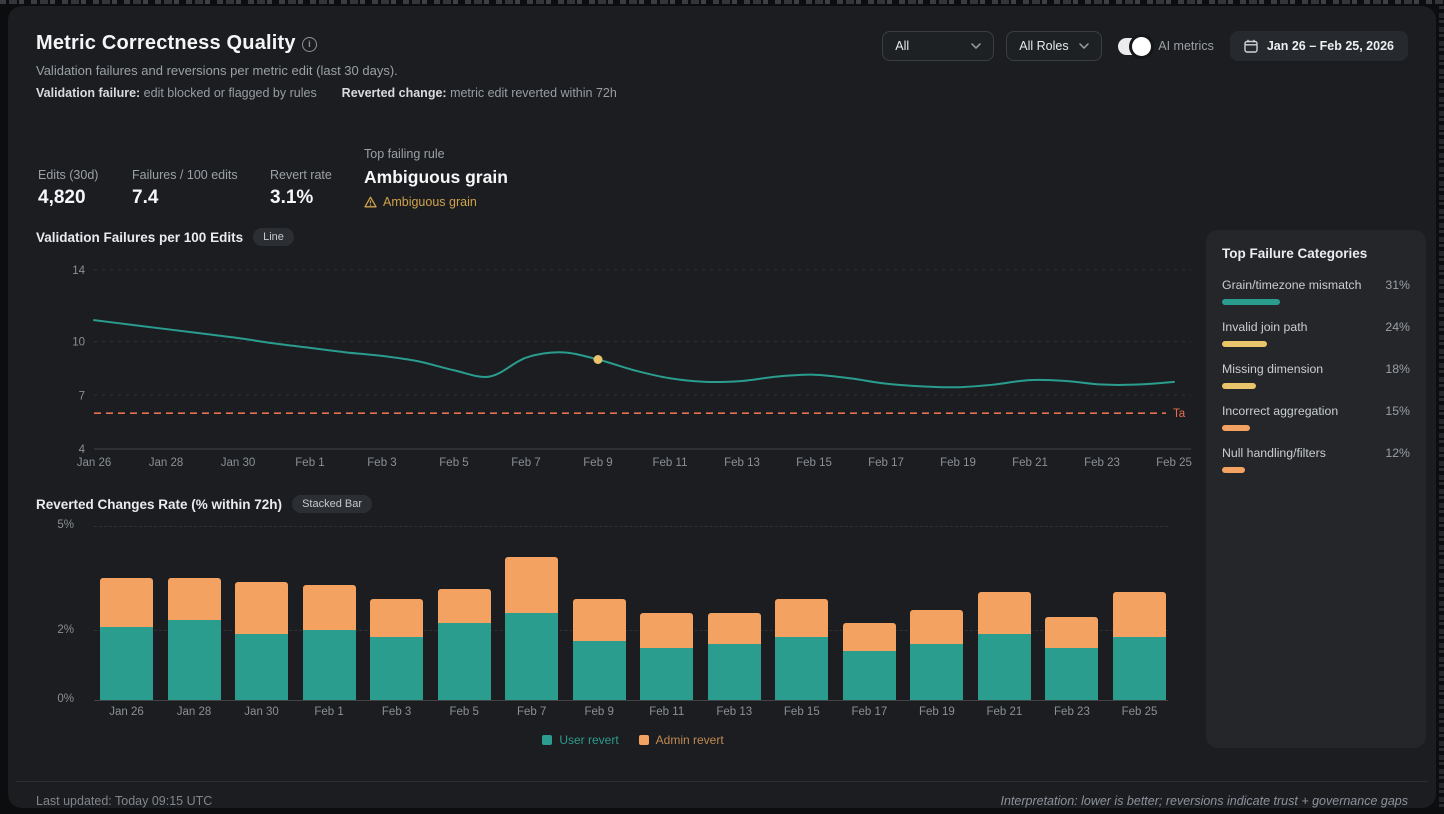 This screenshot has height=814, width=1444. What do you see at coordinates (381, 463) in the screenshot?
I see `line-x-tick: Feb 3` at bounding box center [381, 463].